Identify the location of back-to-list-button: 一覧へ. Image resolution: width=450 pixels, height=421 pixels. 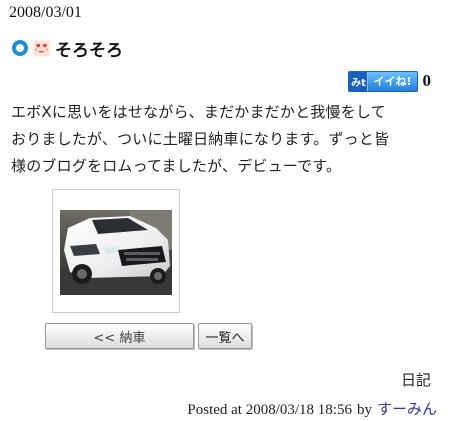
(225, 336).